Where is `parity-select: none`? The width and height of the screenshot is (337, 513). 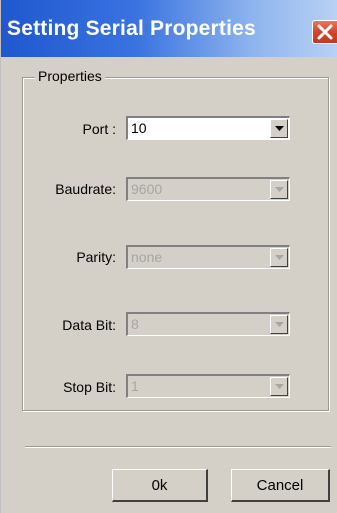 parity-select: none is located at coordinates (208, 257).